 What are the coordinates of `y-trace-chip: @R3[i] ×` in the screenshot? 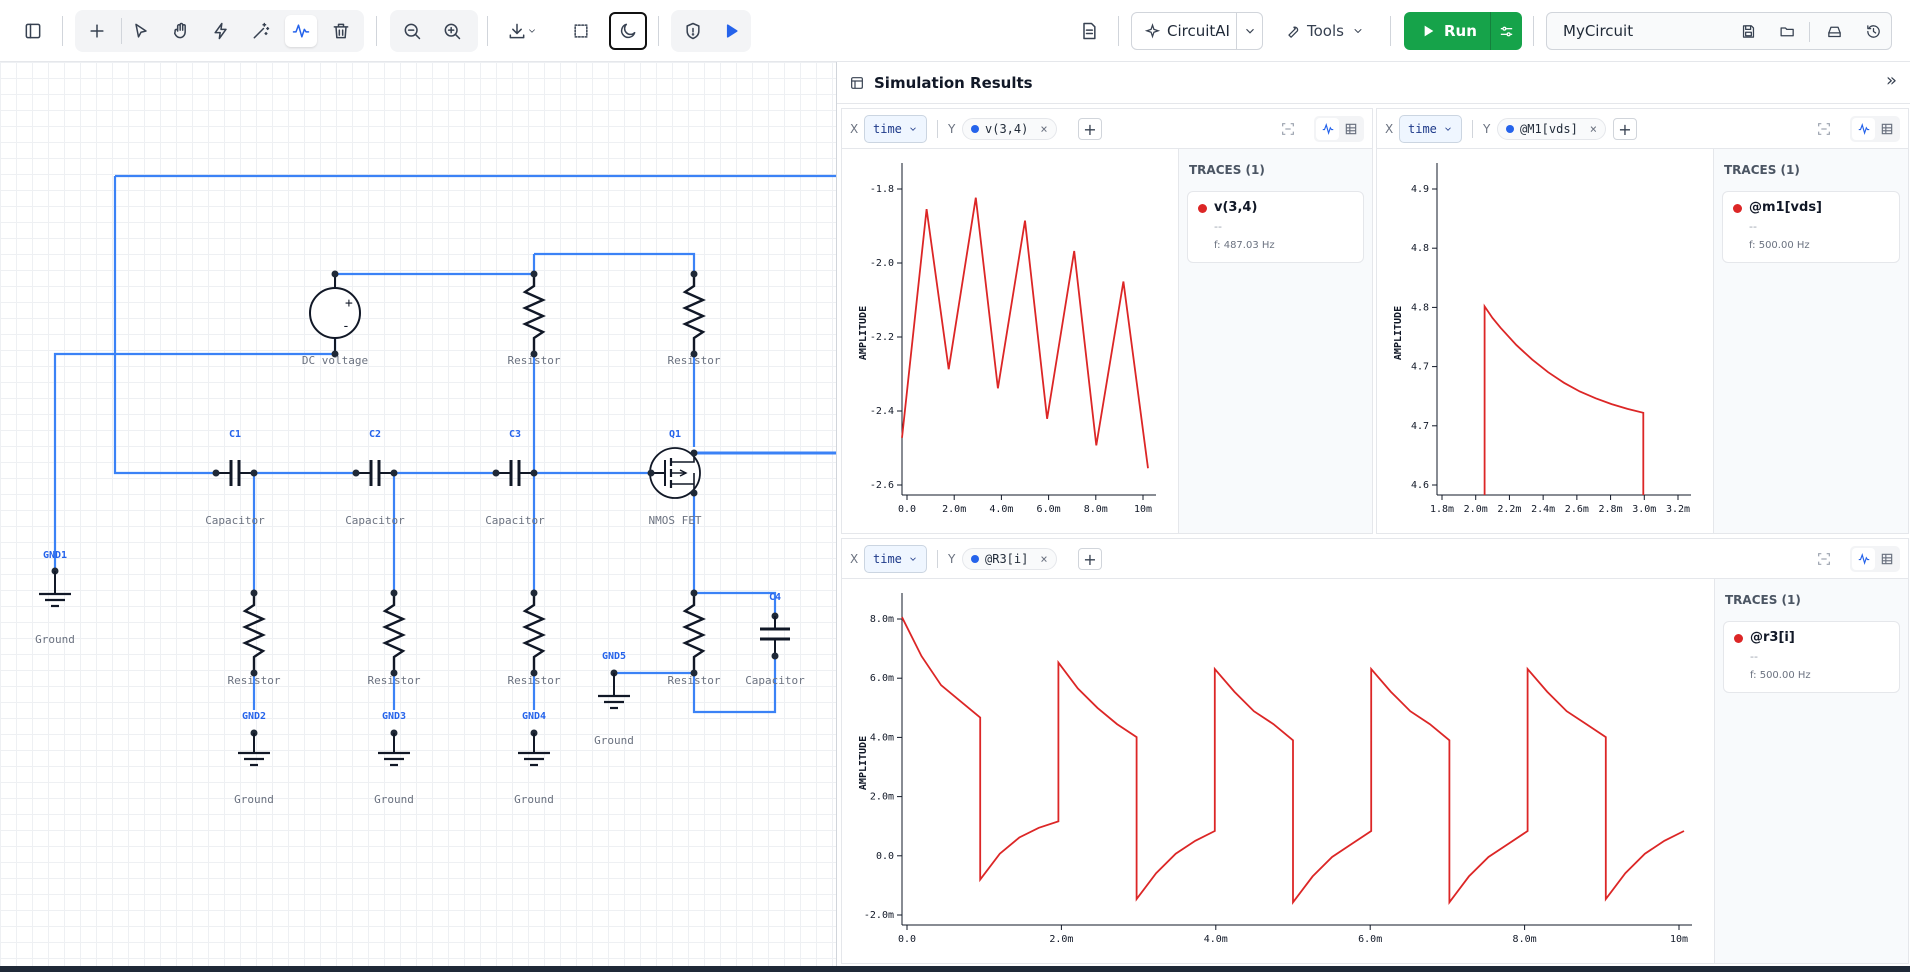 It's located at (1009, 559).